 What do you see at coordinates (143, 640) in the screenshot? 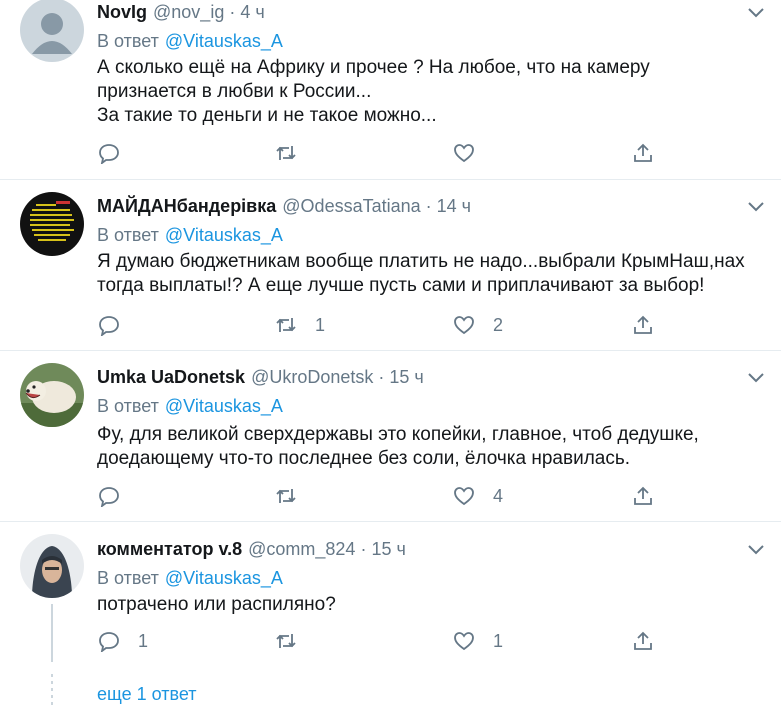
I see `reply-count: 1` at bounding box center [143, 640].